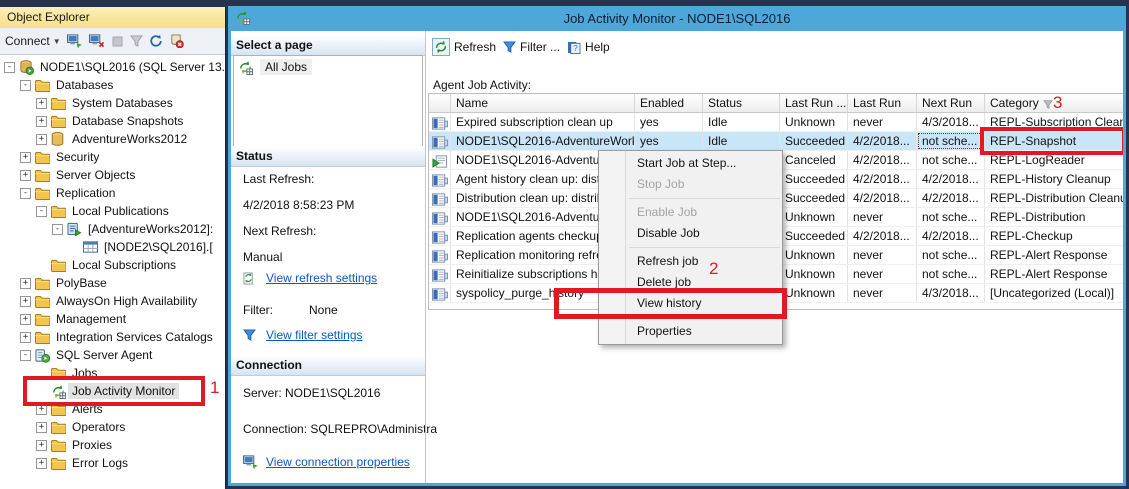 This screenshot has width=1129, height=489. Describe the element at coordinates (112, 229) in the screenshot. I see `tree-item-adventureworks2012: - [AdventureWorks2012]:` at that location.